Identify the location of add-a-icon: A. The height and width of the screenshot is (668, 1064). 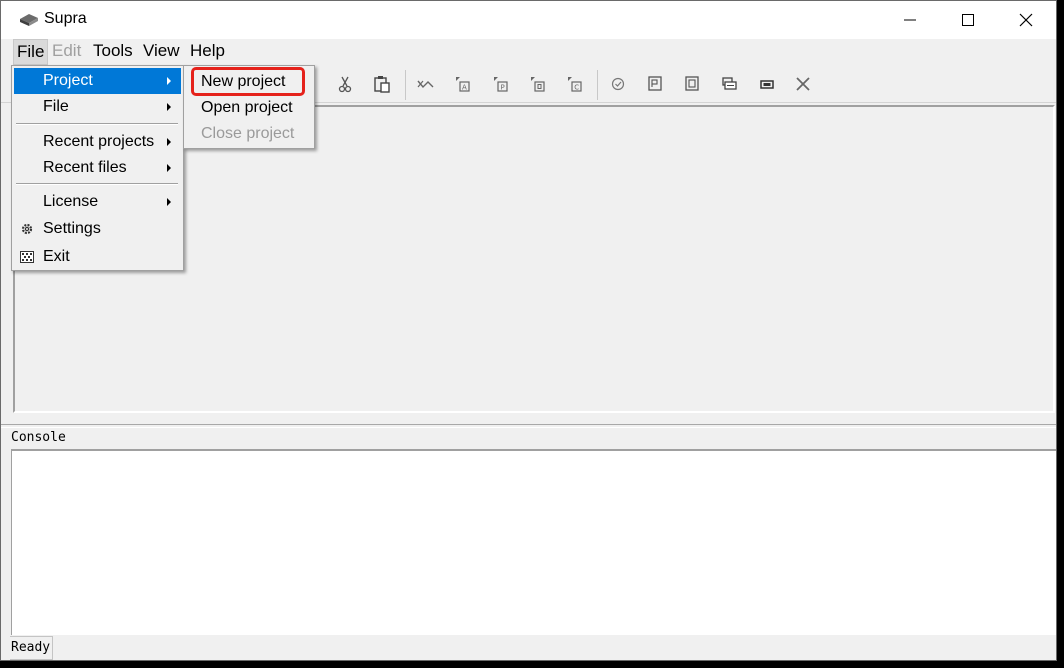
(463, 84).